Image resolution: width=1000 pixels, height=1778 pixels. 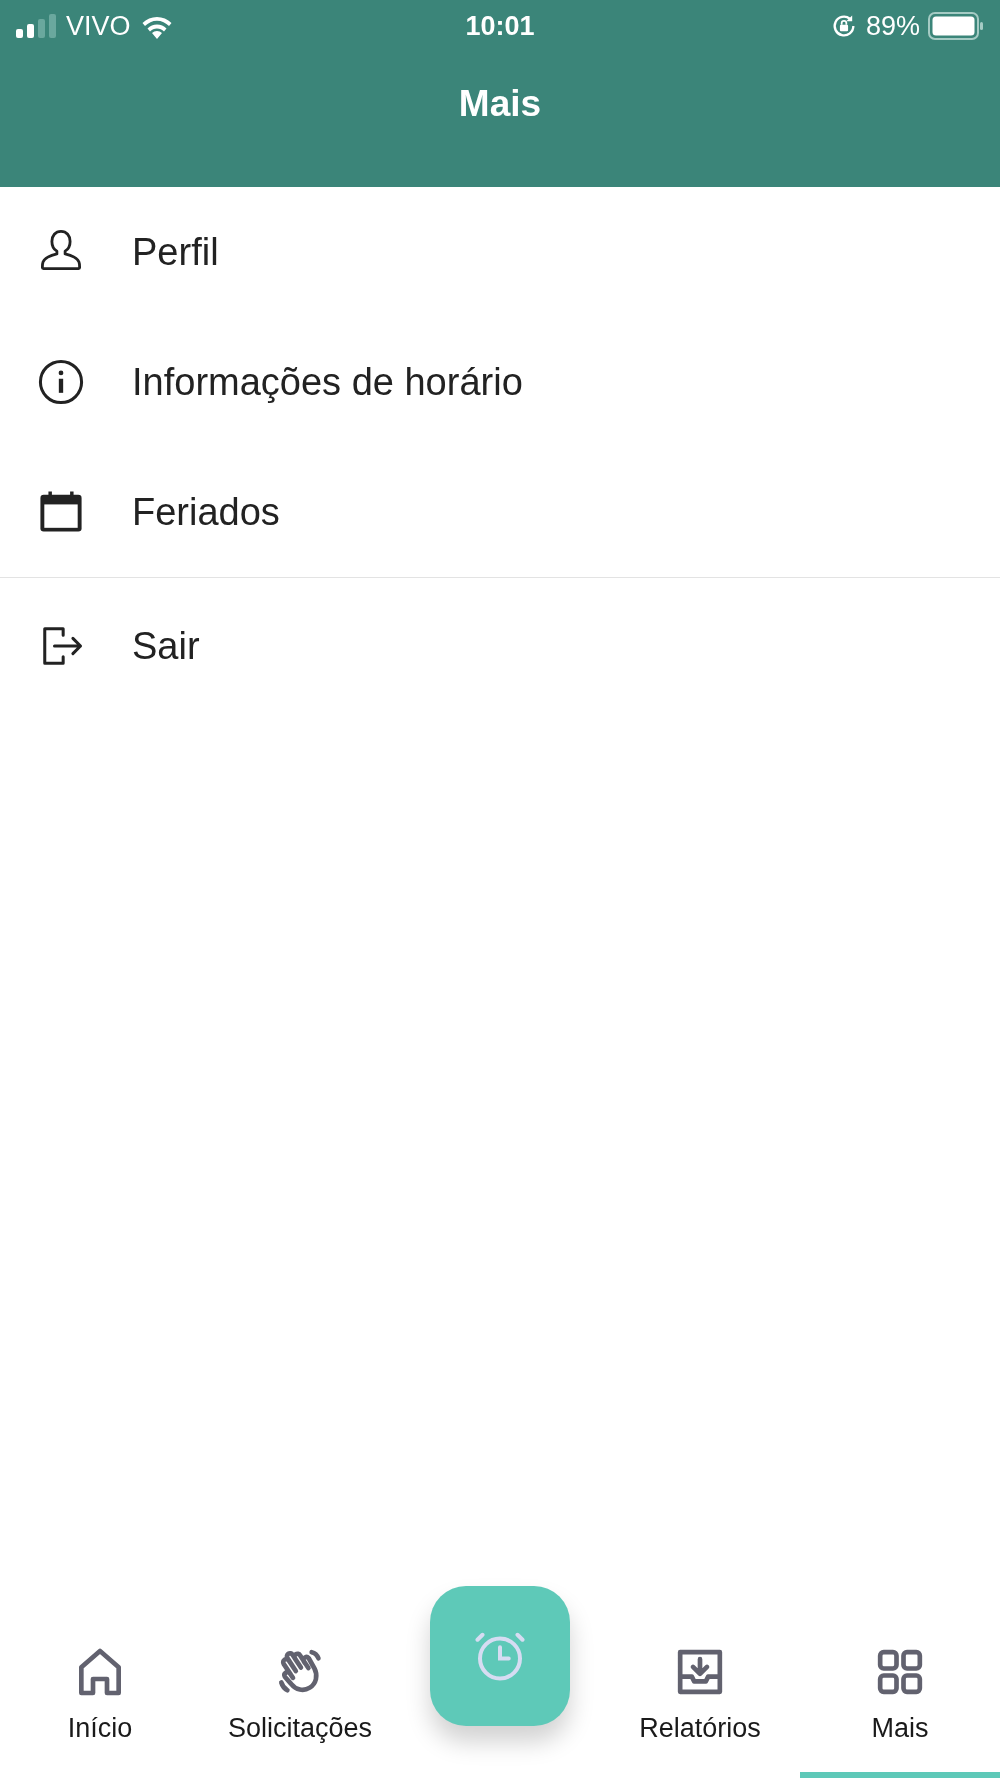 What do you see at coordinates (500, 252) in the screenshot?
I see `menu-item: Perfil` at bounding box center [500, 252].